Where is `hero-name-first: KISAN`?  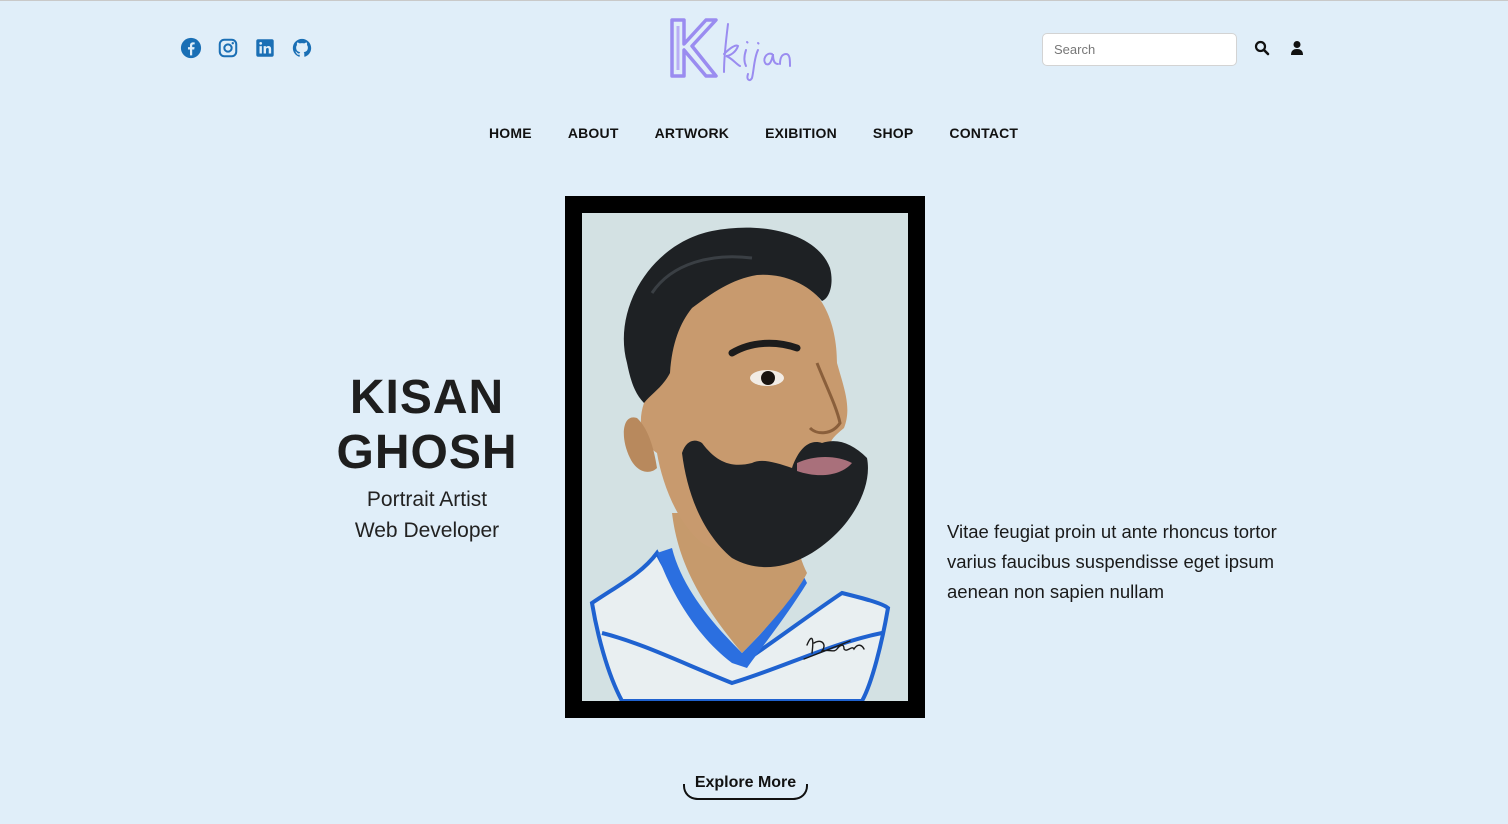
hero-name-first: KISAN is located at coordinates (427, 397).